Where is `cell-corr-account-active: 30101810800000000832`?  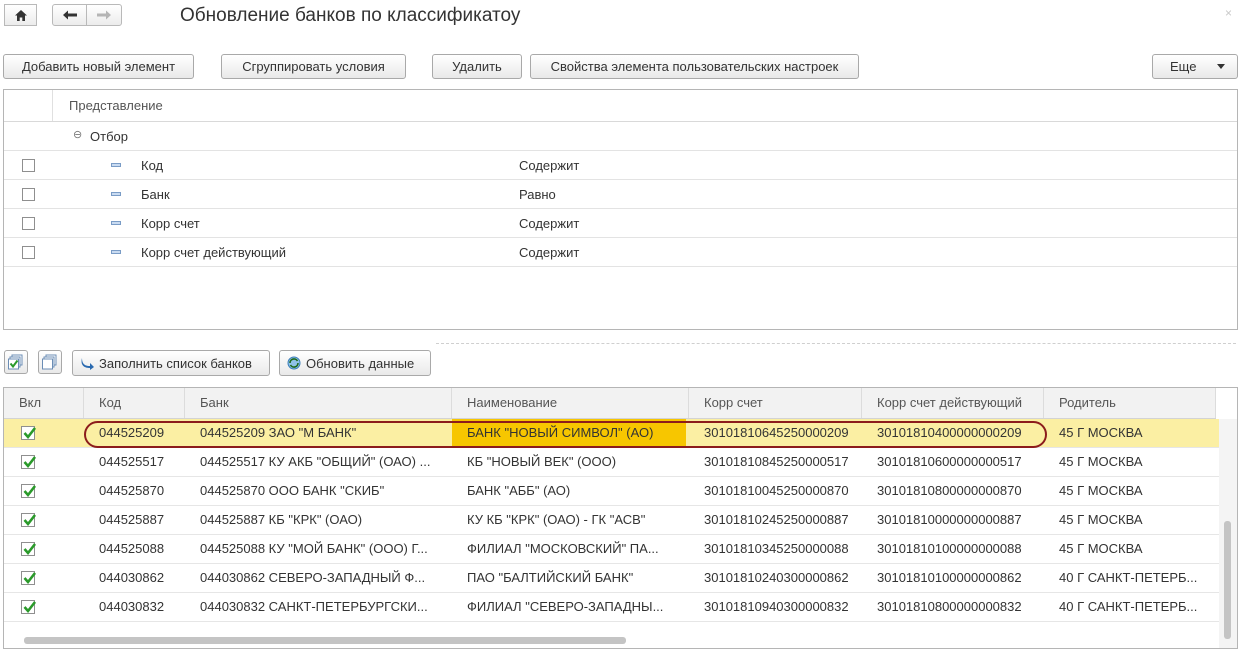 cell-corr-account-active: 30101810800000000832 is located at coordinates (959, 607).